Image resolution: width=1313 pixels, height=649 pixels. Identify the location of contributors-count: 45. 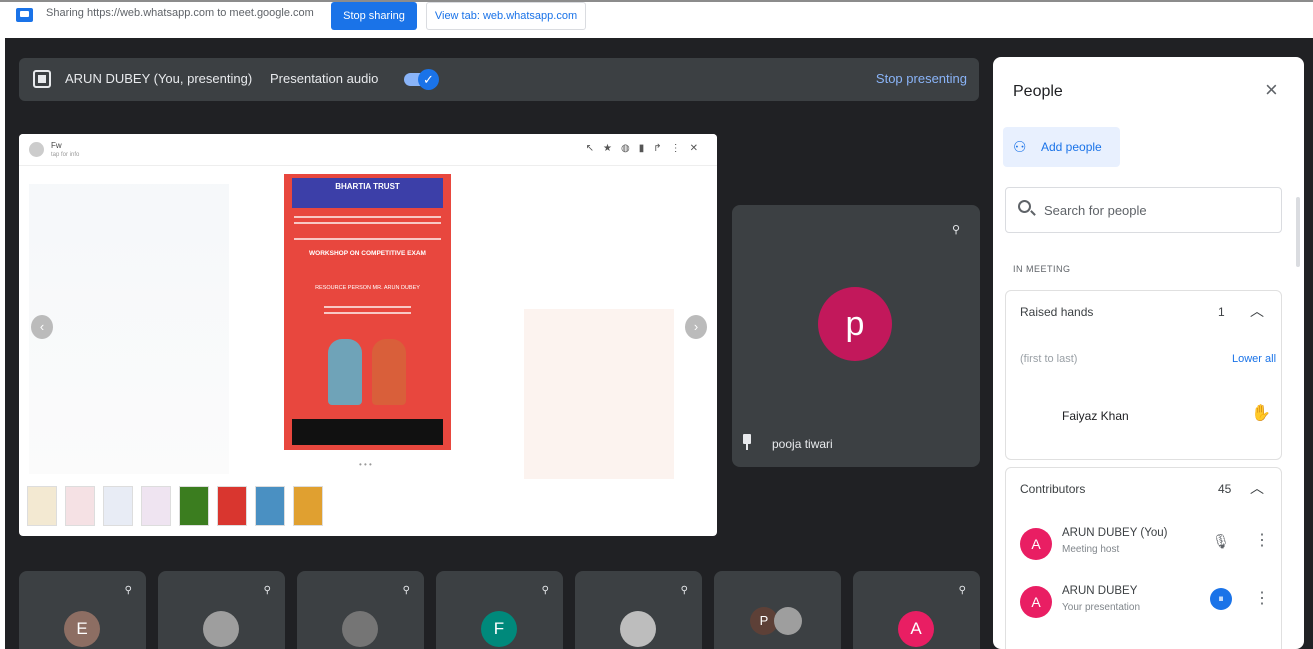
(1225, 489).